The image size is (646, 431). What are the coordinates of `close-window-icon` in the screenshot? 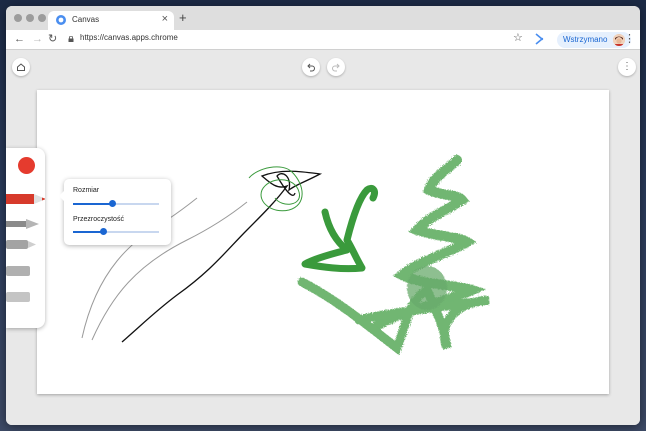 It's located at (18, 18).